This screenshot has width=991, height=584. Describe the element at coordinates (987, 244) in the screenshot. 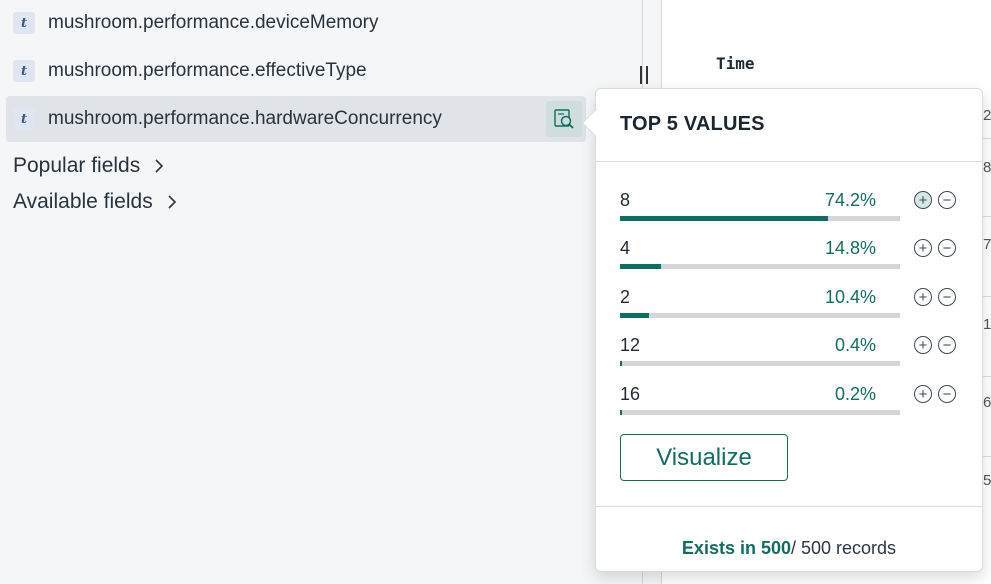

I see `row-edge-cell: 7` at that location.